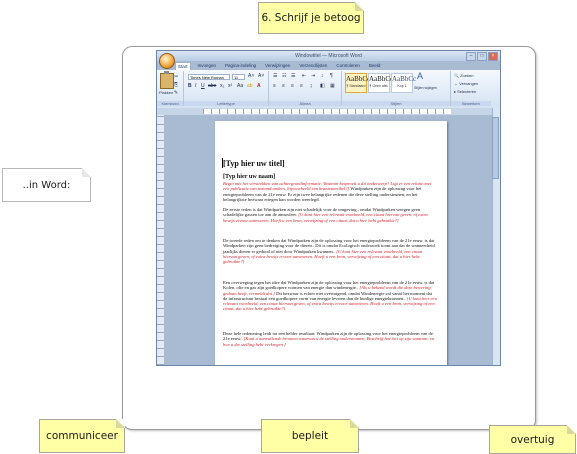 This screenshot has height=454, width=577. I want to click on paragraph-group: ☰ ☷ ☰ ⇤ ⇥ ↕ ¶ ≡ ≡ ≡ ≡ ↨ ◧ ▦ Alinea, so click(305, 88).